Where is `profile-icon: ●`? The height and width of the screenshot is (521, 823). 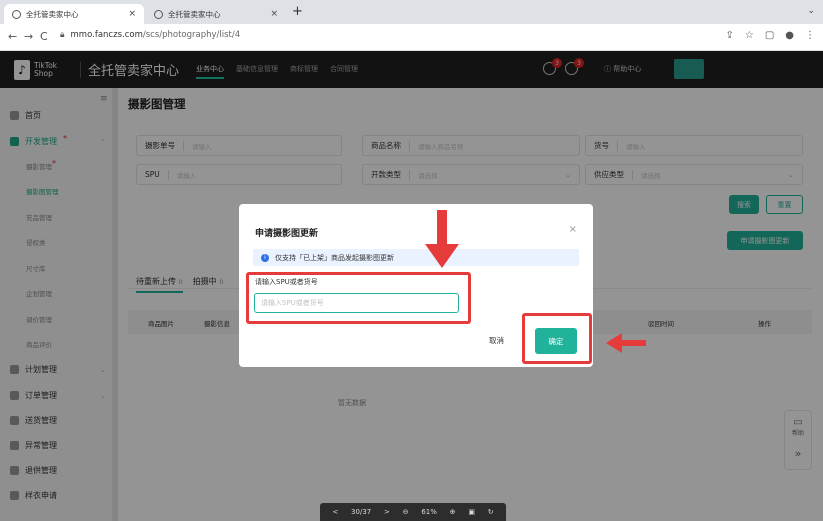 profile-icon: ● is located at coordinates (789, 35).